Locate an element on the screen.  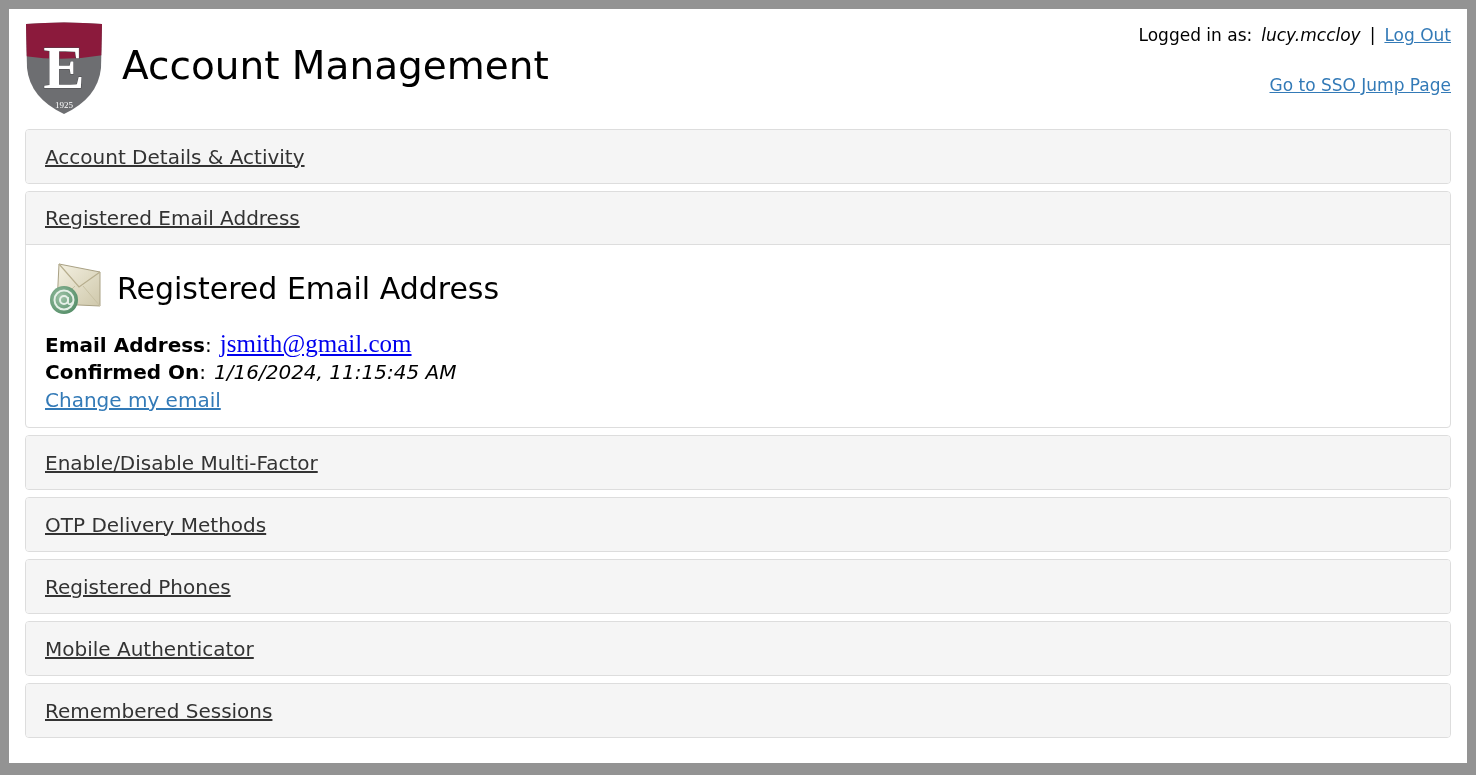
change-email-link: Change my email is located at coordinates (133, 400).